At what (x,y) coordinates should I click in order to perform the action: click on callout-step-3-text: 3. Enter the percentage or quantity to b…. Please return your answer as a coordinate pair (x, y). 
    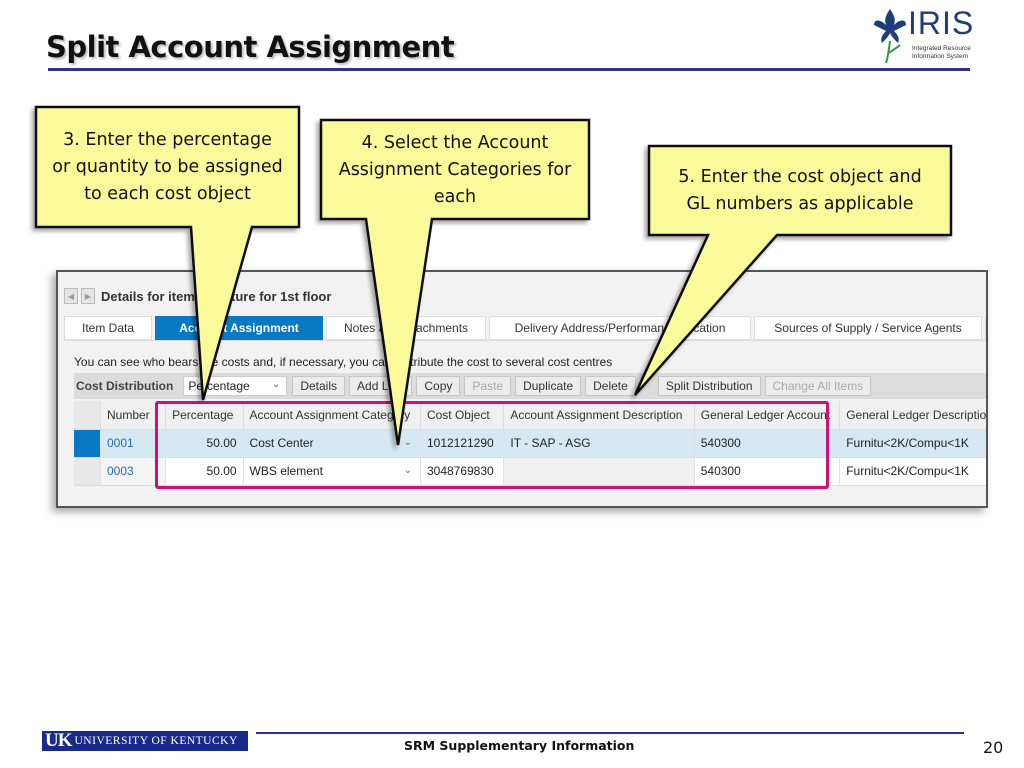
    Looking at the image, I should click on (167, 167).